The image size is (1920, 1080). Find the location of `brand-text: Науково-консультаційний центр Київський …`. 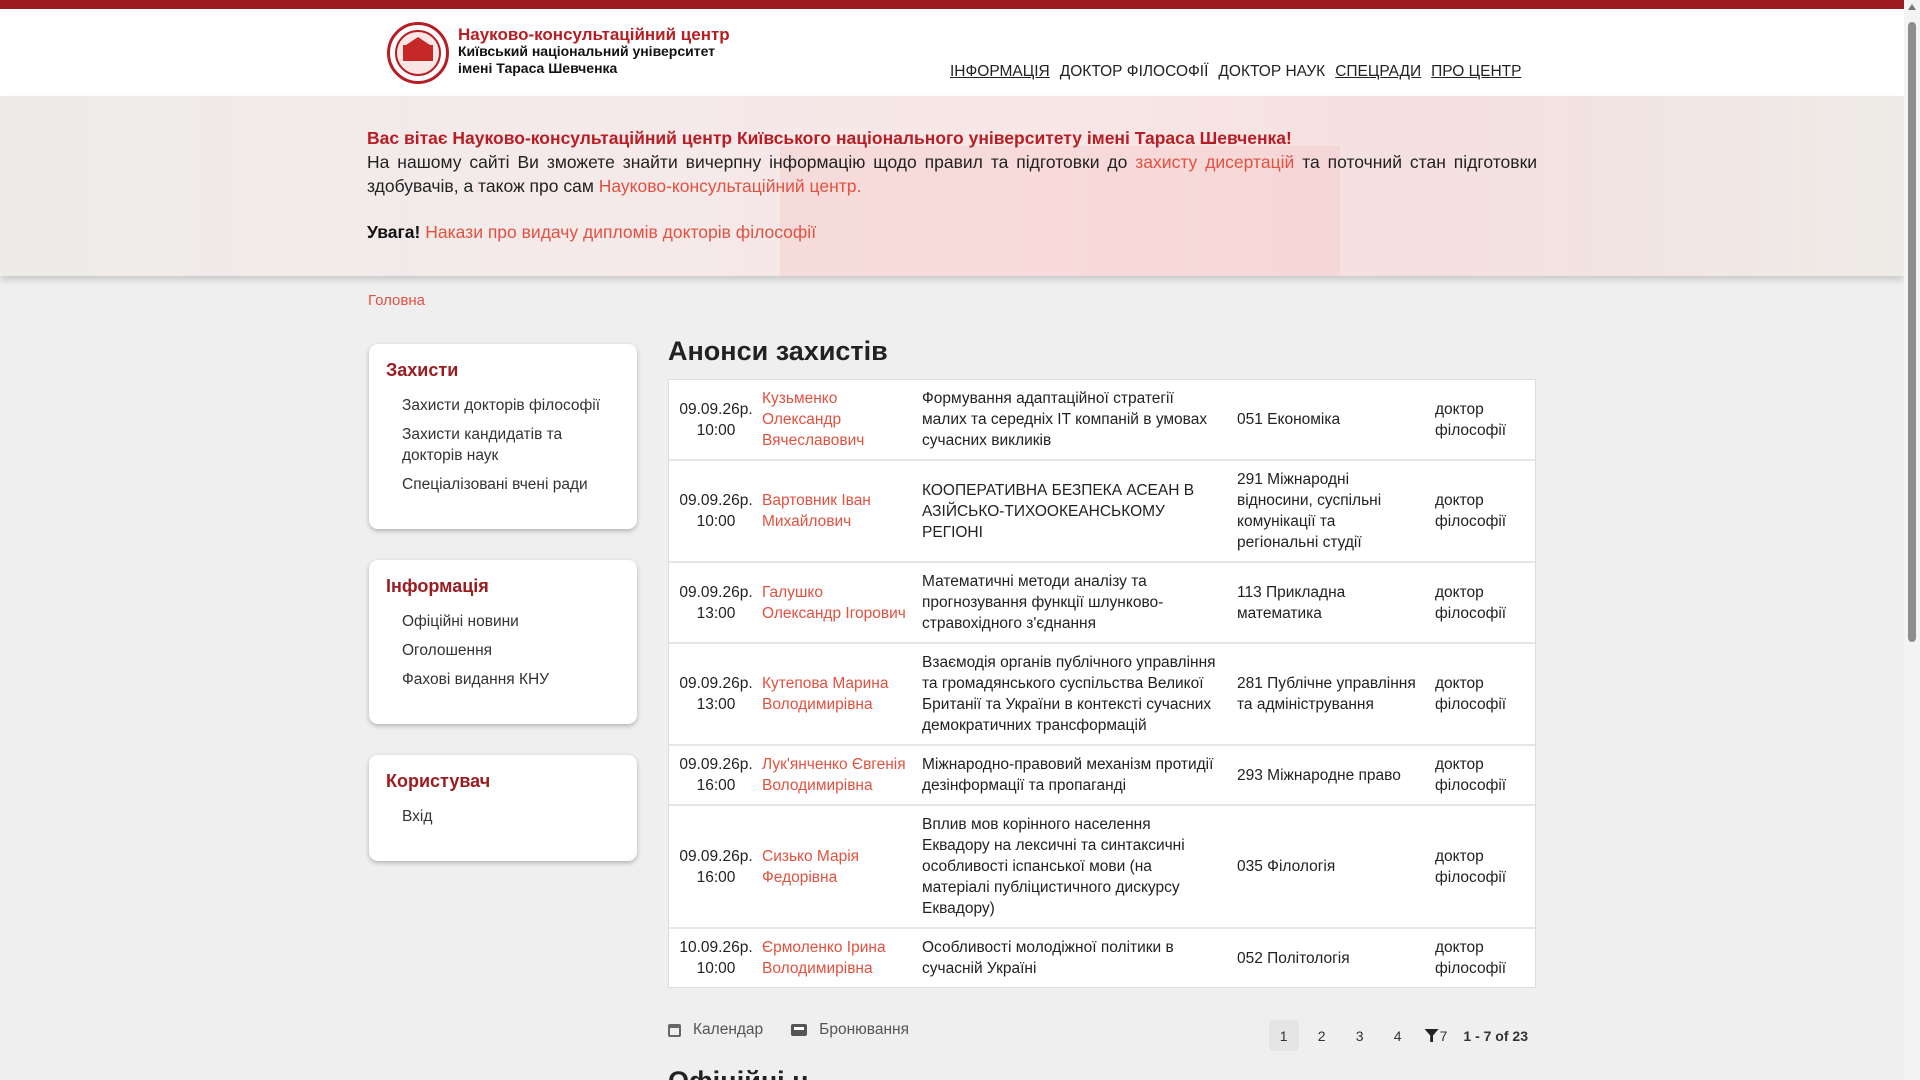

brand-text: Науково-консультаційний центр Київський … is located at coordinates (594, 51).